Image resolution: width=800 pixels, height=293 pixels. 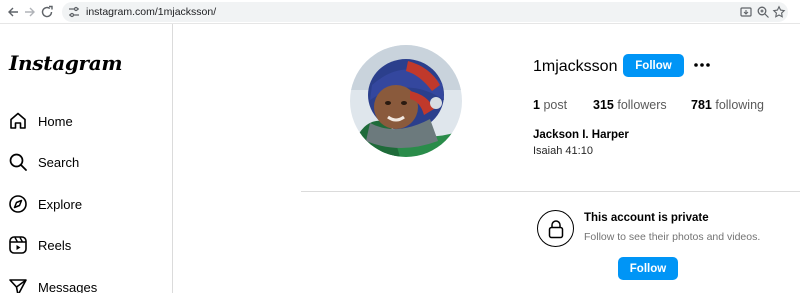 I want to click on sidebar-item-label: Home, so click(x=55, y=121).